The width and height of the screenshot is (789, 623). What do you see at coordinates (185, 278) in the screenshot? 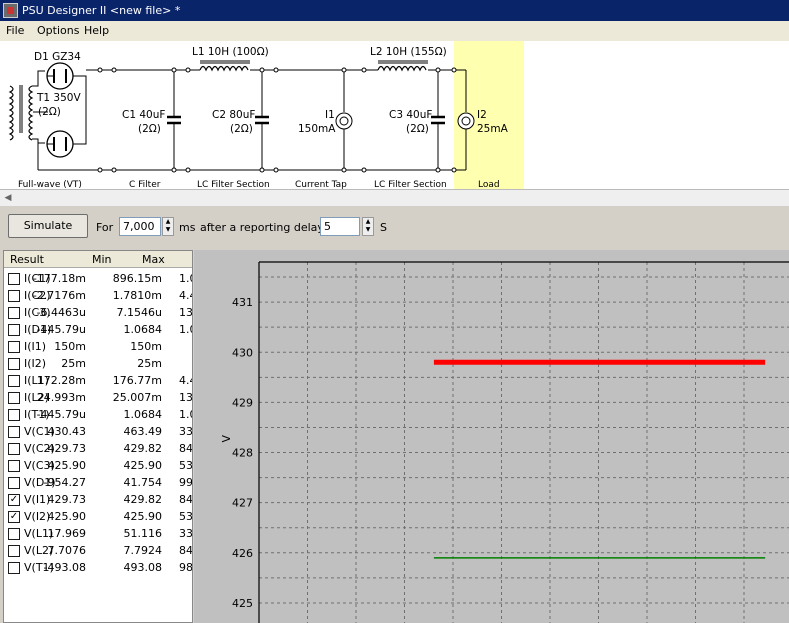
I see `row-extra: 1.0` at bounding box center [185, 278].